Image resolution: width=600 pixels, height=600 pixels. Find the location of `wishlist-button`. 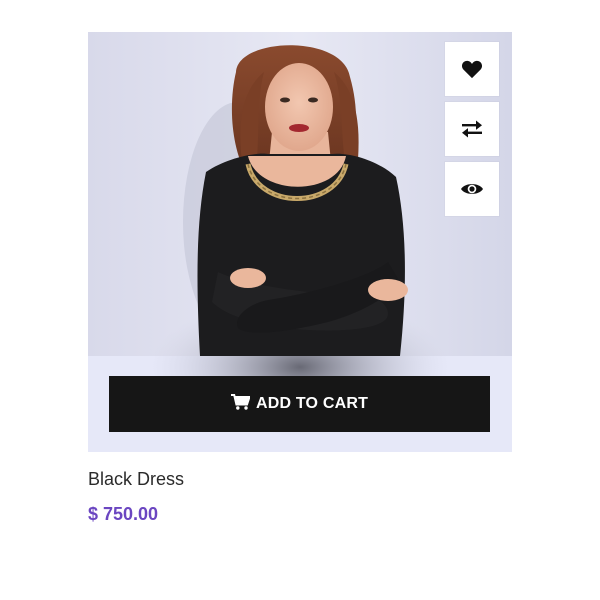

wishlist-button is located at coordinates (472, 69).